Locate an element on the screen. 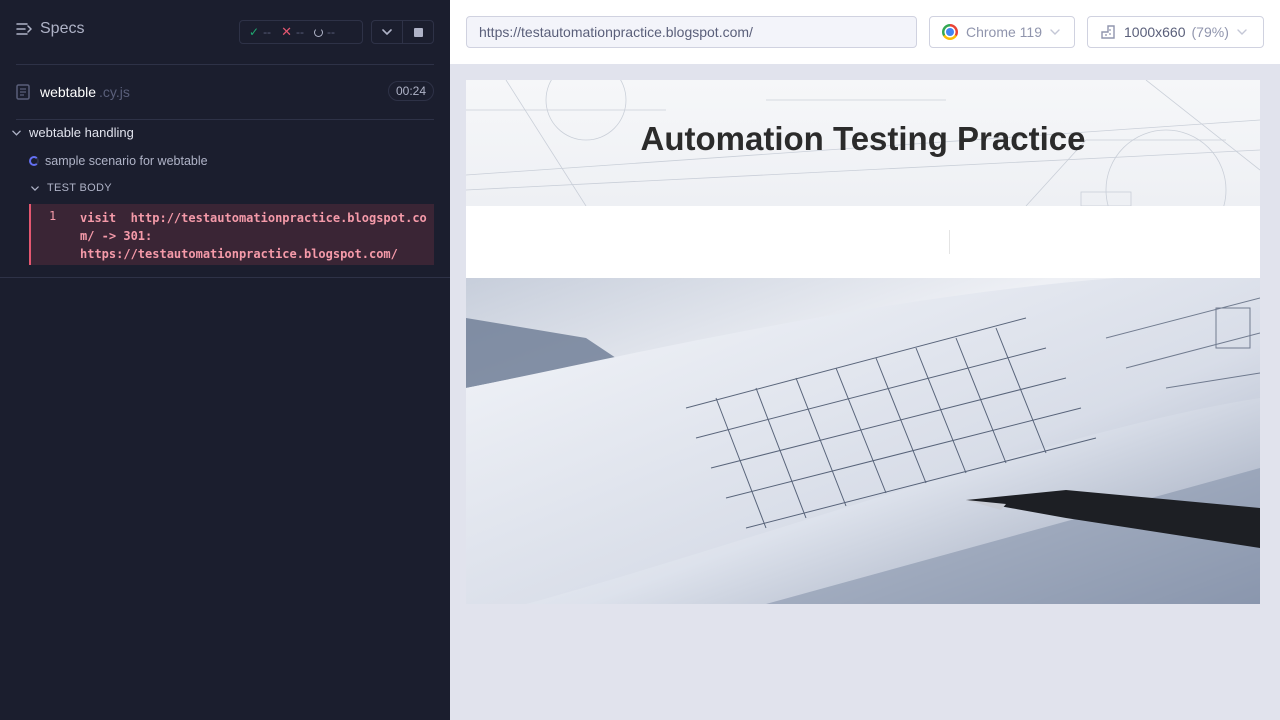  browser-selector: Chrome 119 is located at coordinates (1002, 32).